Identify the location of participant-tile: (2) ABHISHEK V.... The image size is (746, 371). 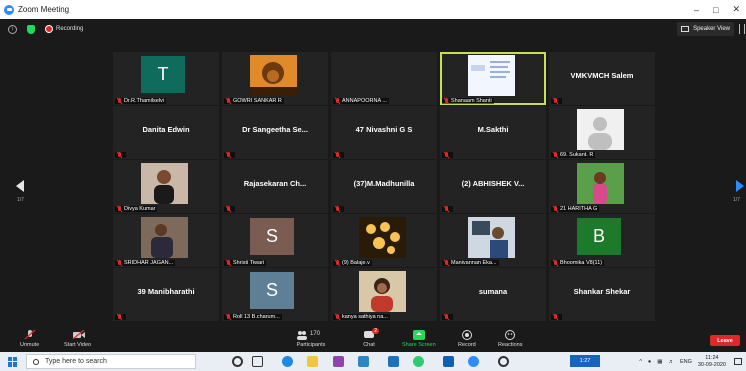
(493, 186).